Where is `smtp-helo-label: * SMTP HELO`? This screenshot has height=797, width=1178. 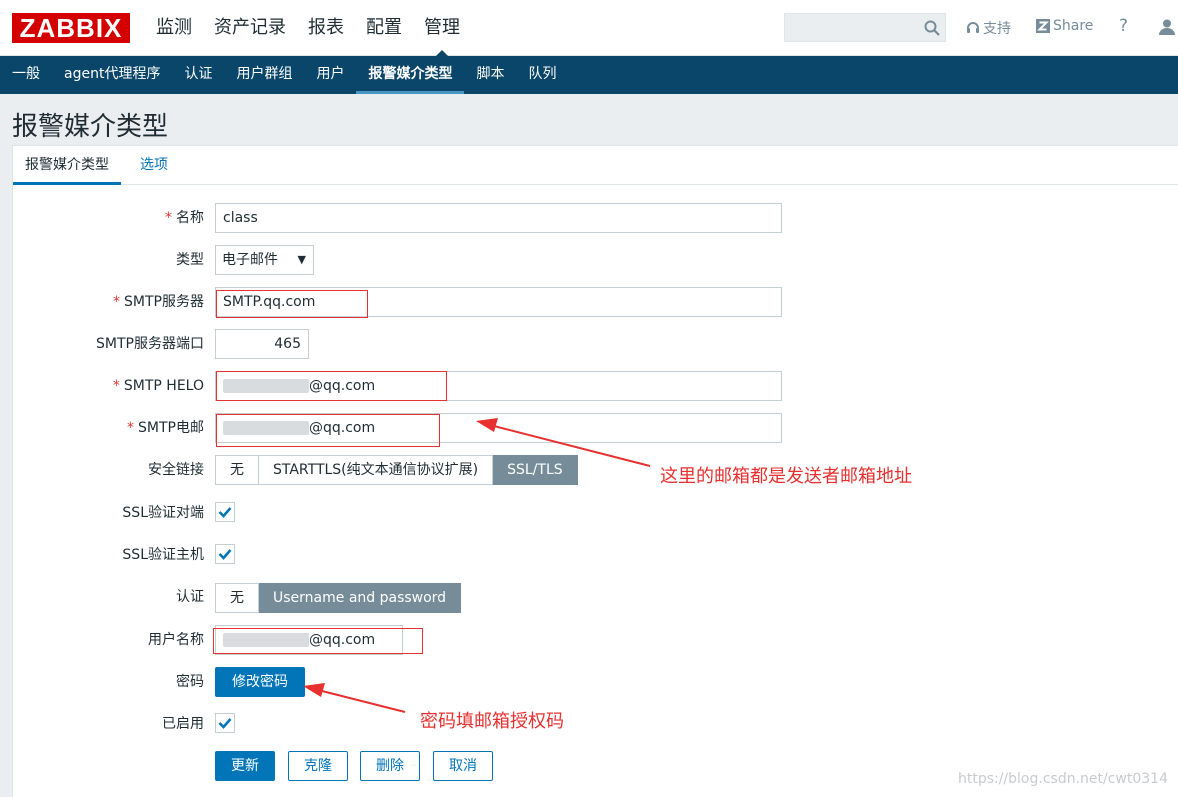 smtp-helo-label: * SMTP HELO is located at coordinates (158, 386).